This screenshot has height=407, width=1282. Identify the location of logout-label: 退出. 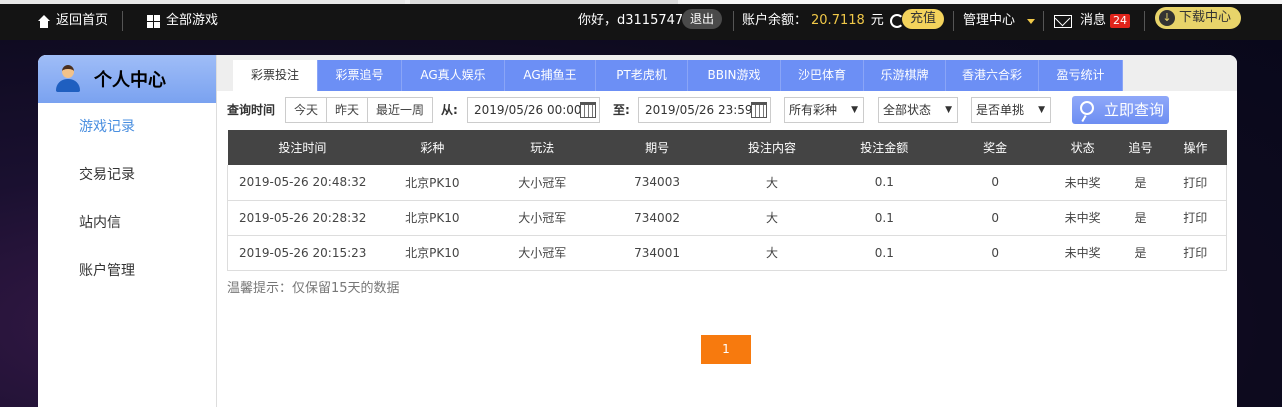
(702, 19).